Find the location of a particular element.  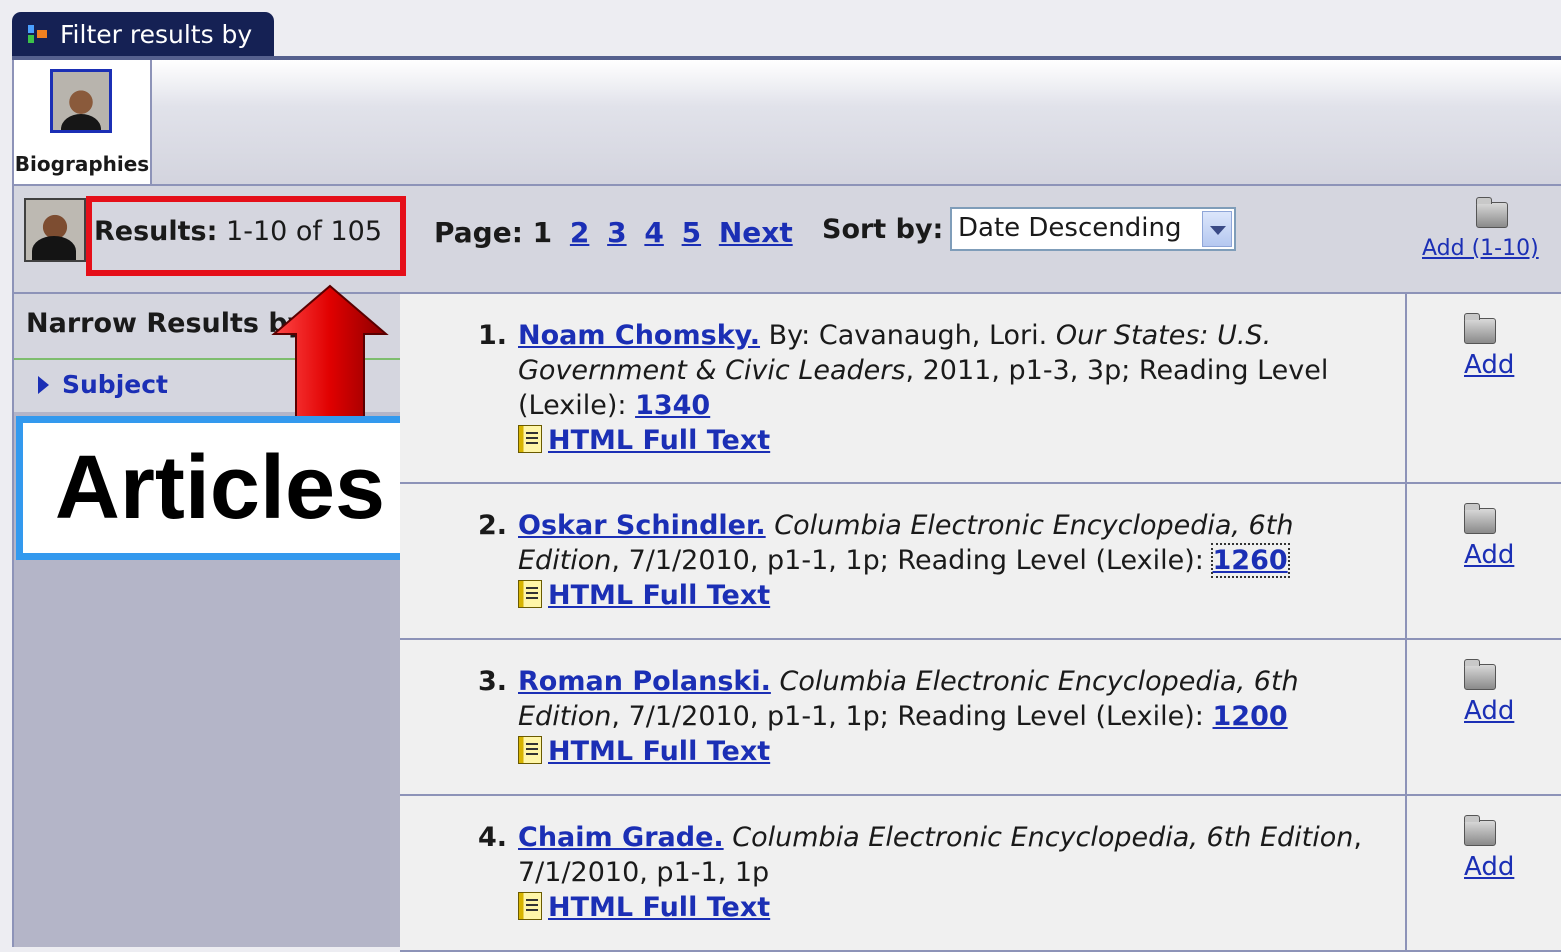

sort-select-value: Date Descending is located at coordinates (1070, 228).